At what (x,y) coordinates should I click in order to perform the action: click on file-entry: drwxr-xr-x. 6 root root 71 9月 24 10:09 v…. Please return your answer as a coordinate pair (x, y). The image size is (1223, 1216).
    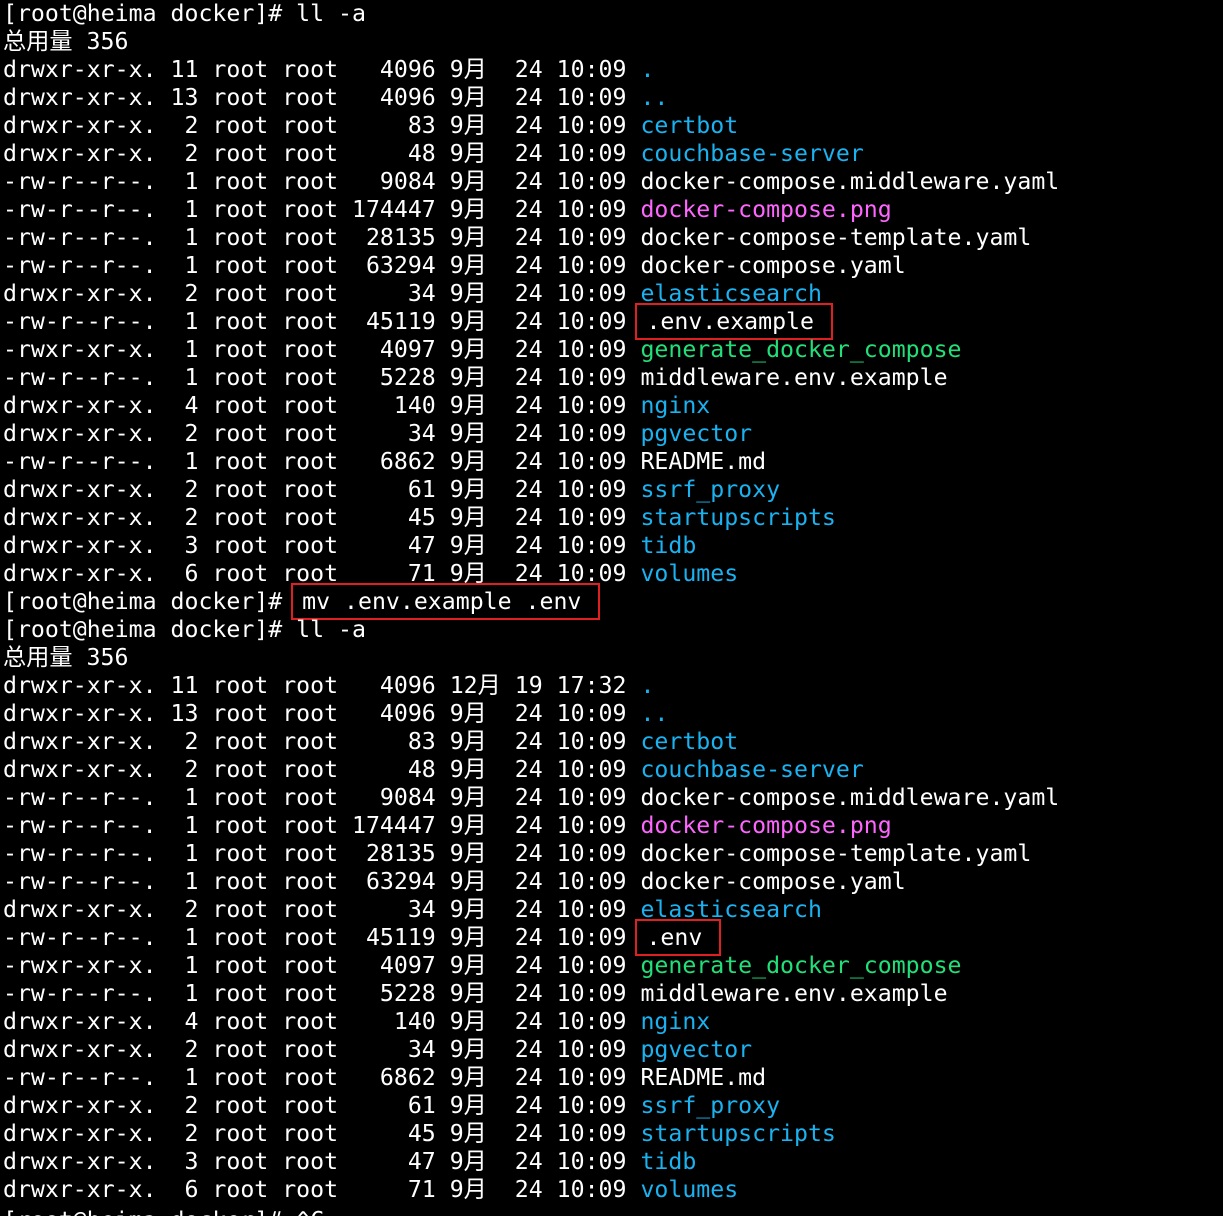
    Looking at the image, I should click on (612, 1190).